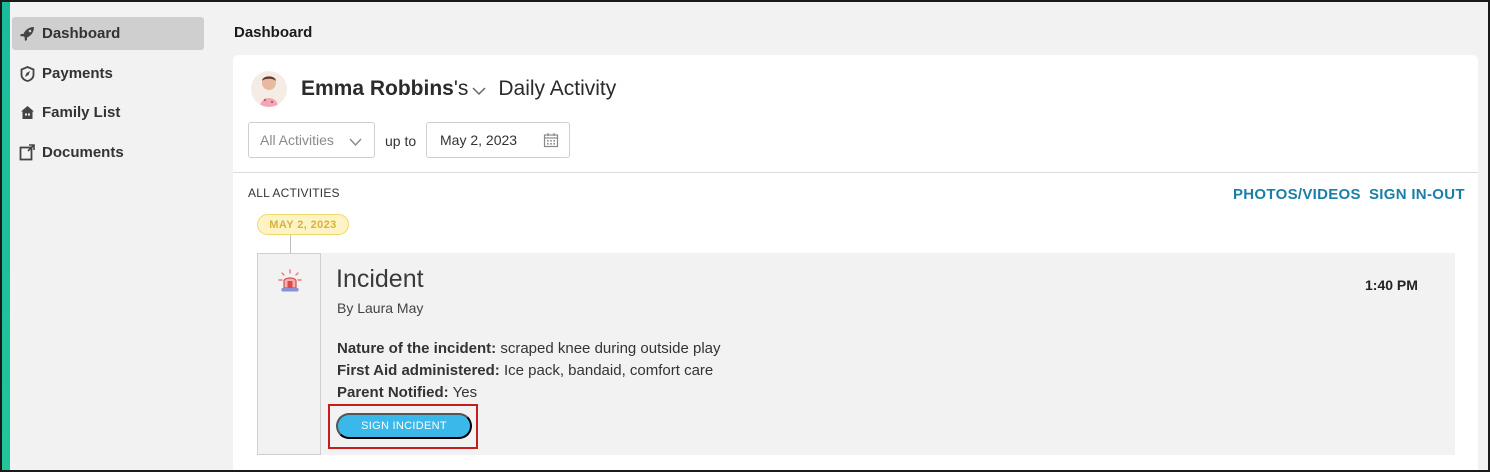 The width and height of the screenshot is (1490, 472). I want to click on calendar-icon, so click(551, 141).